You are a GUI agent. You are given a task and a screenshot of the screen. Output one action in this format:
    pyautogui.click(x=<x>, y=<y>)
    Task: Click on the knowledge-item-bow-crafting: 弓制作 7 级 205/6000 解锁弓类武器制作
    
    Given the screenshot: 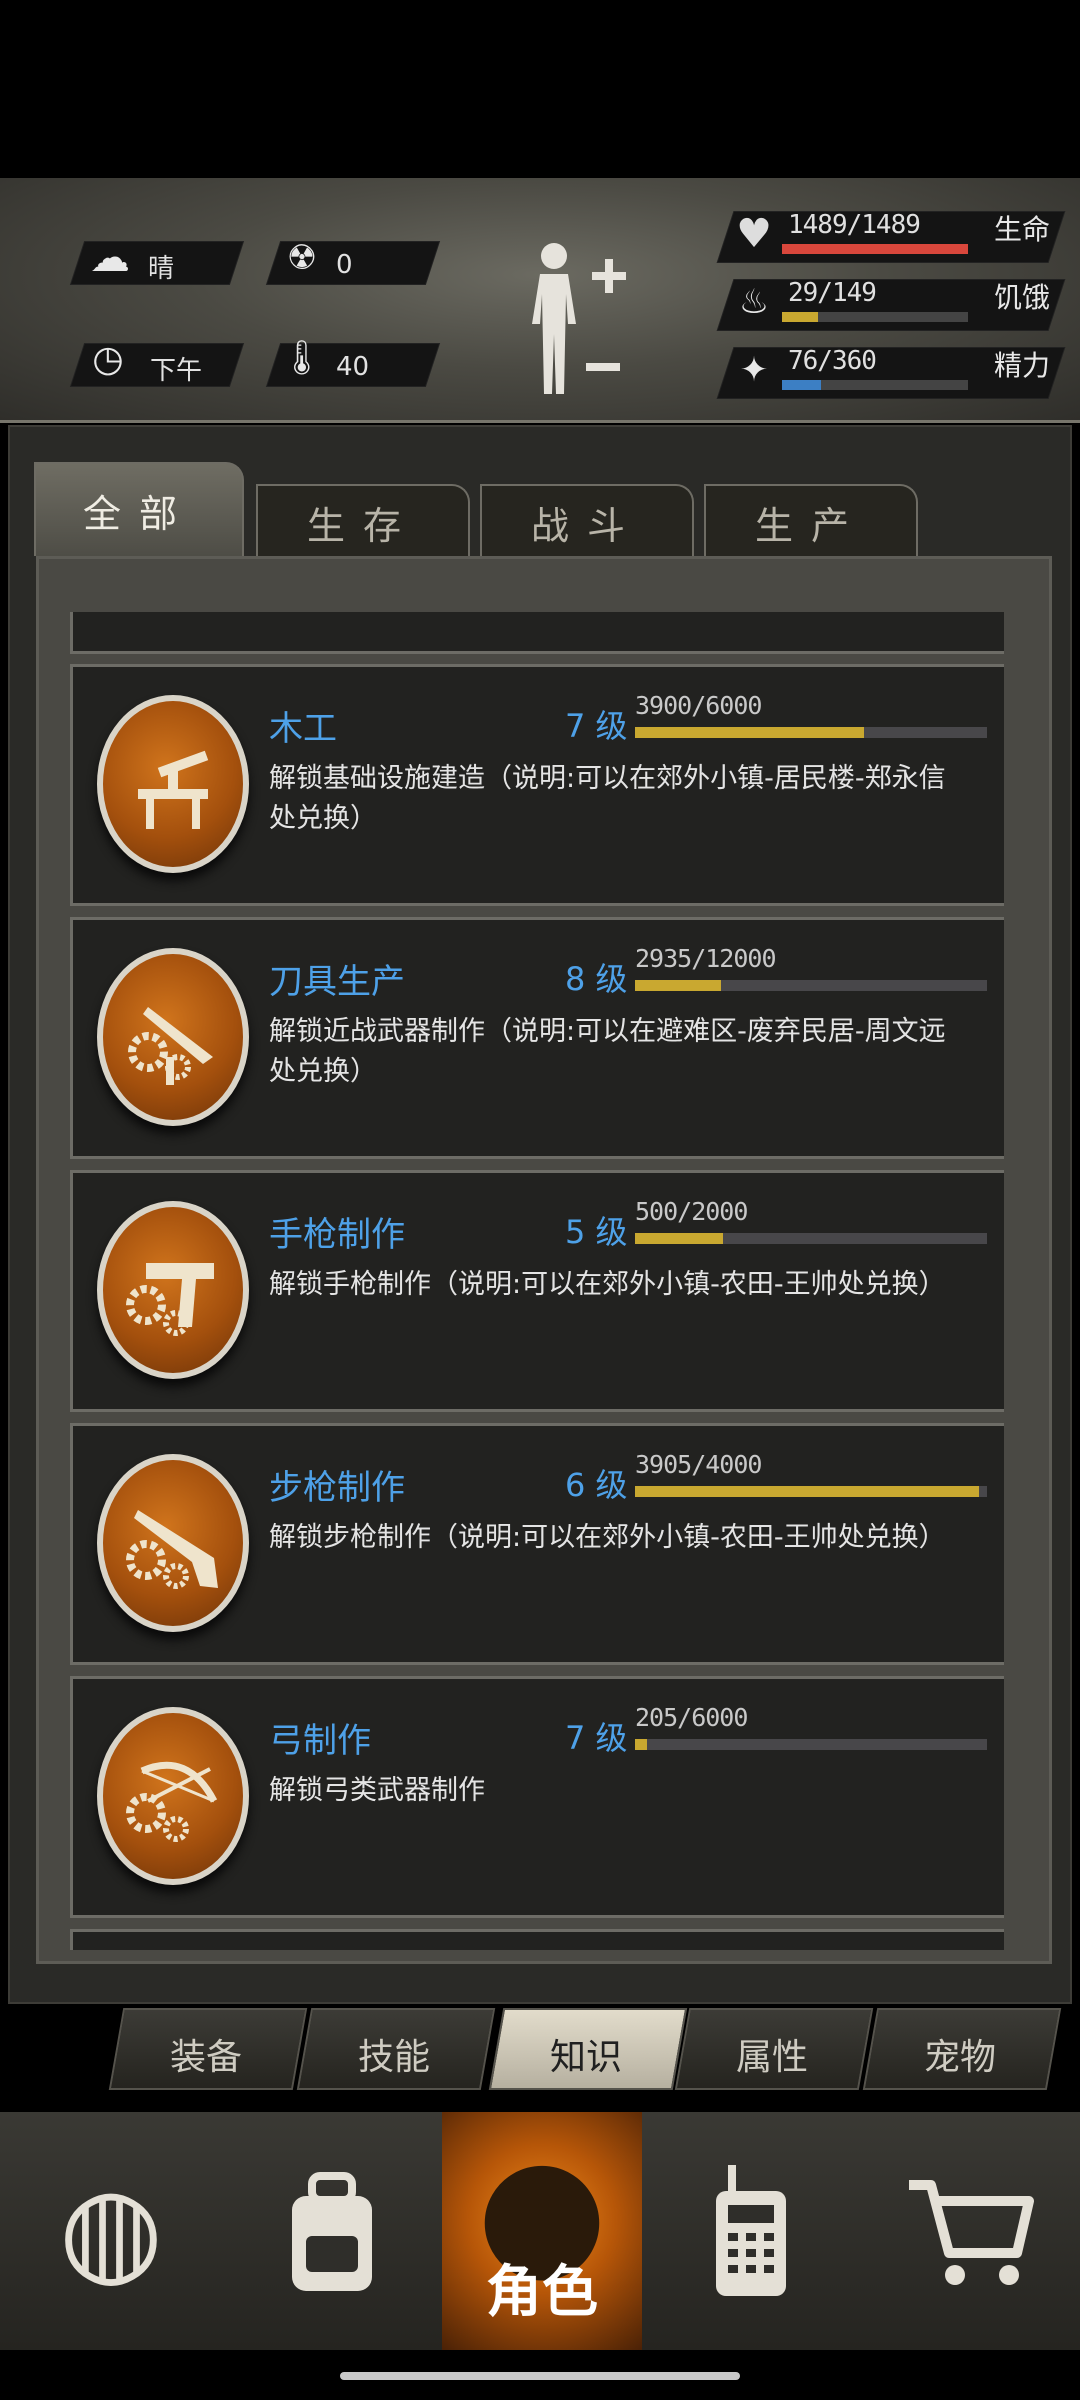 What is the action you would take?
    pyautogui.click(x=537, y=1797)
    